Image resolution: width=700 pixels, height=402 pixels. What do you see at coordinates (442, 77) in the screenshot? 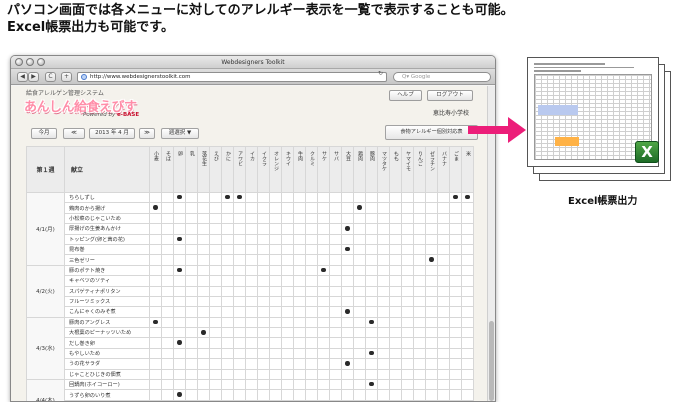
I see `search-field: Q▾ Google` at bounding box center [442, 77].